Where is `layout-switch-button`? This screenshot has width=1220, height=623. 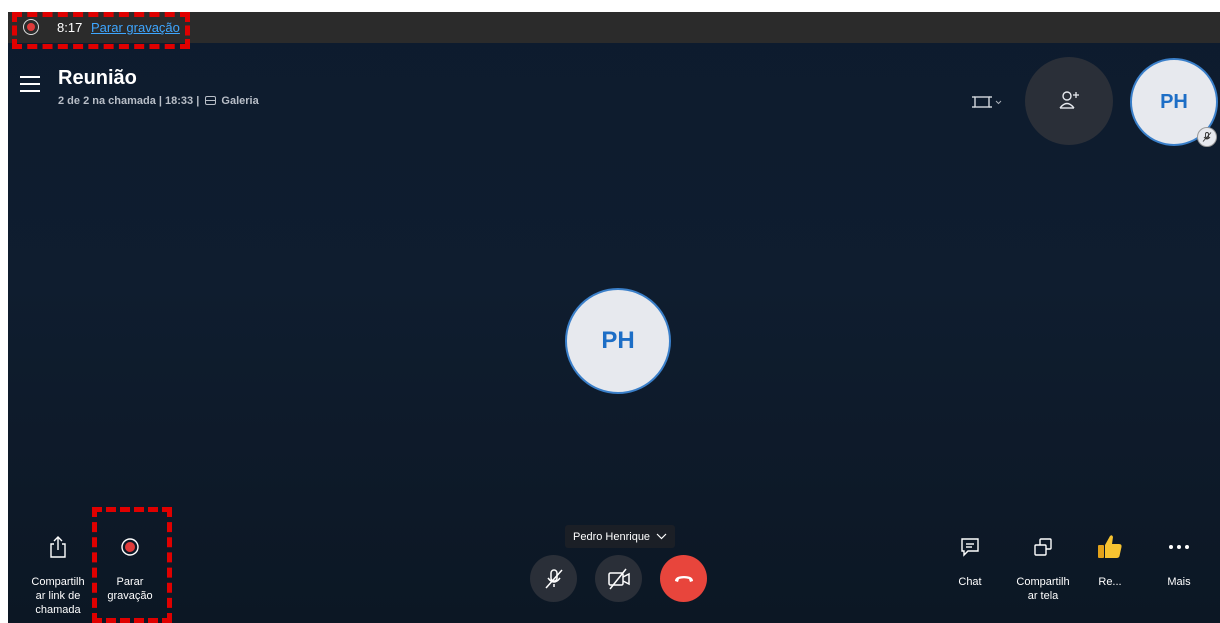 layout-switch-button is located at coordinates (987, 102).